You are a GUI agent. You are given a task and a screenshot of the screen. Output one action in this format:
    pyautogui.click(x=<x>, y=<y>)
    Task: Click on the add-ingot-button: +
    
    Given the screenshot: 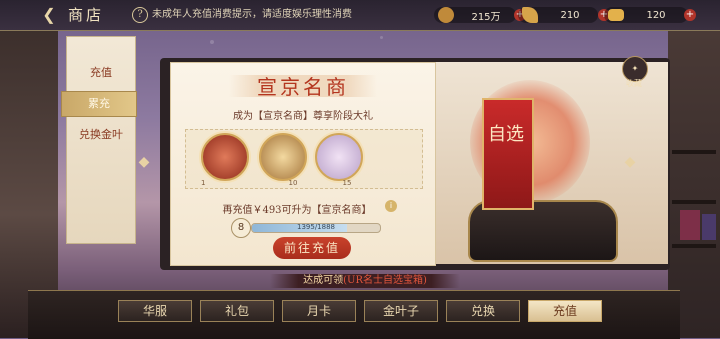 What is the action you would take?
    pyautogui.click(x=690, y=15)
    